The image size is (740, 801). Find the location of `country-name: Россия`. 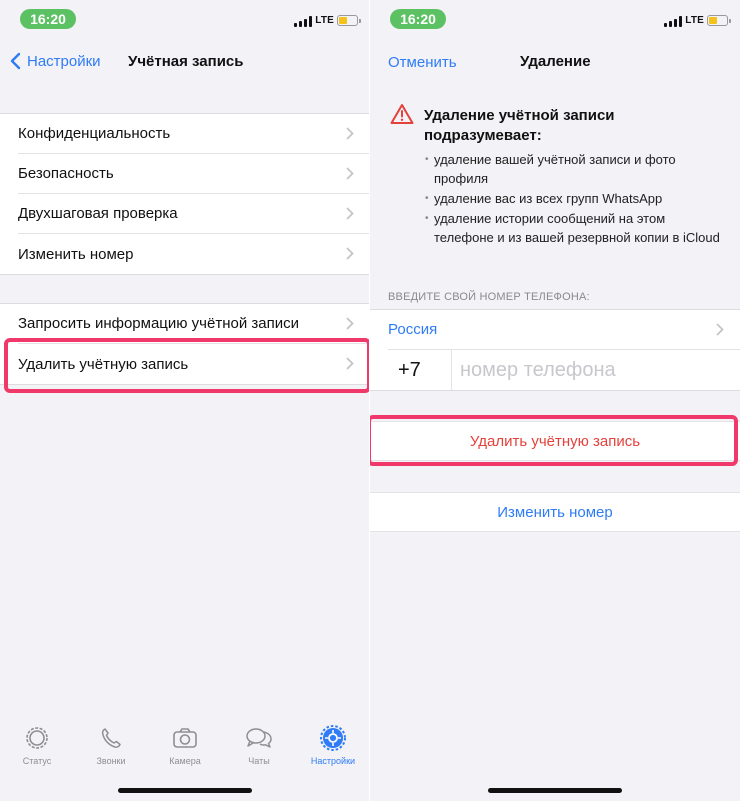

country-name: Россия is located at coordinates (413, 329).